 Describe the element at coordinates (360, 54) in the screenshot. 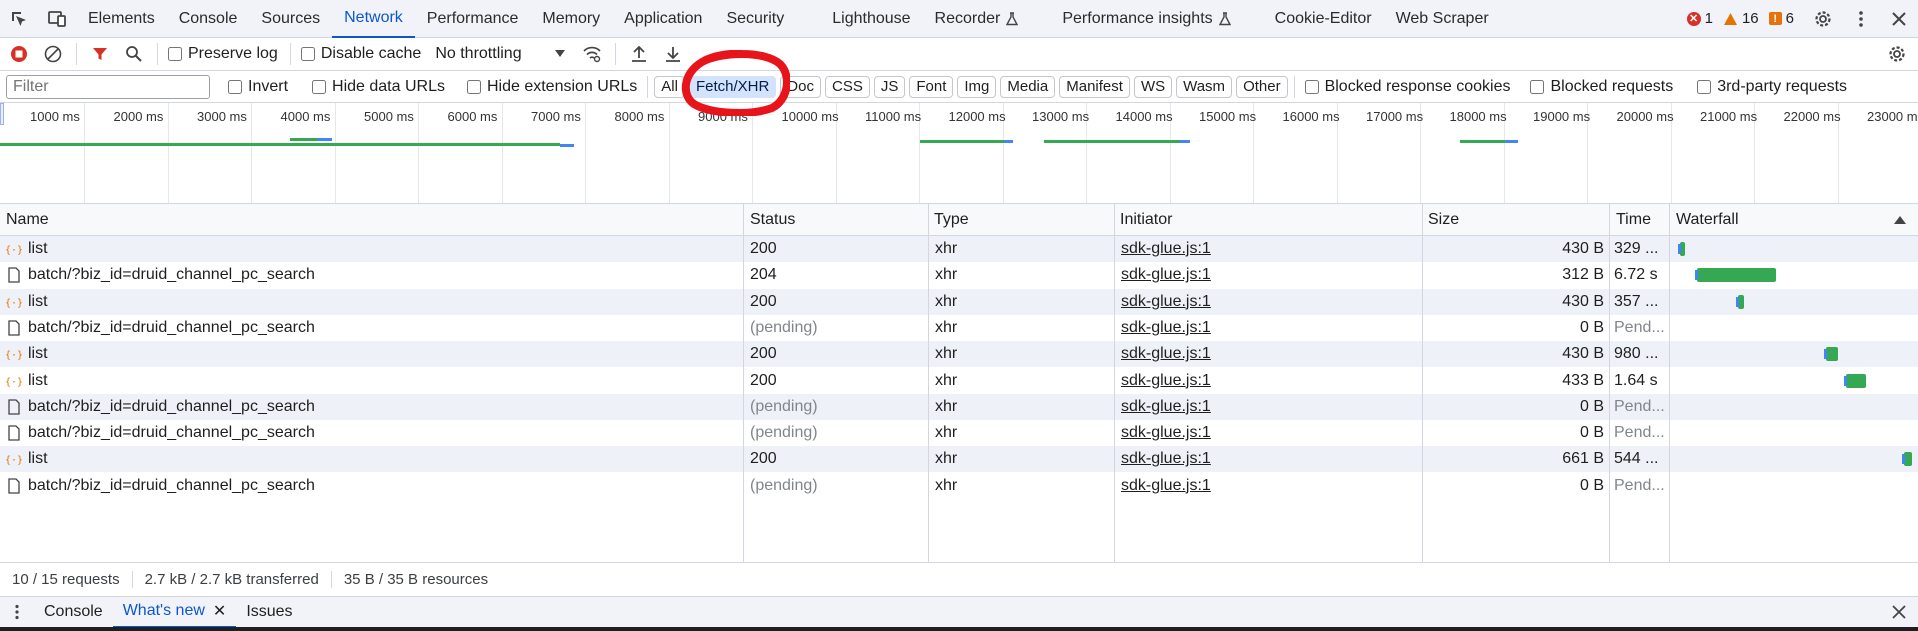

I see `disable-cache-checkbox: Disable cache` at that location.